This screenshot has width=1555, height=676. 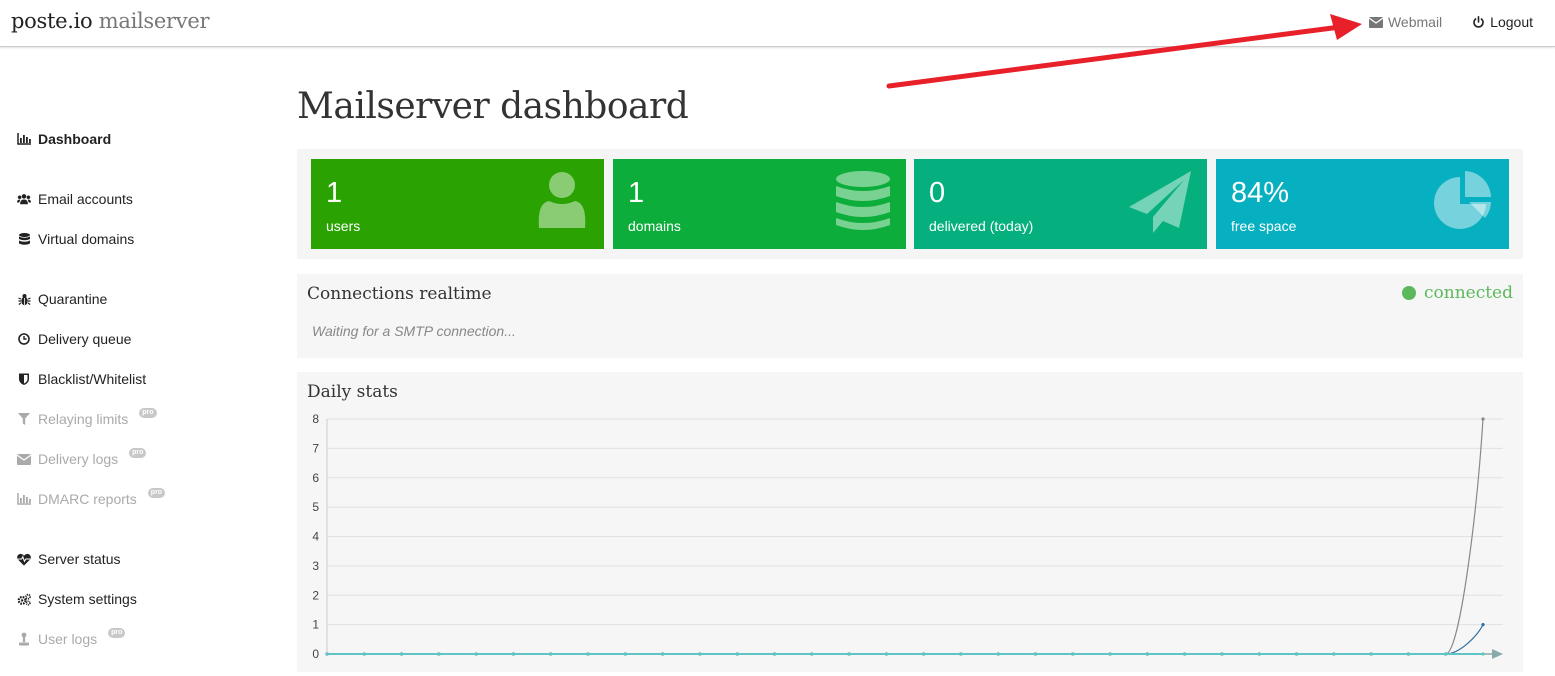 I want to click on y-tick-label: 1, so click(x=315, y=625).